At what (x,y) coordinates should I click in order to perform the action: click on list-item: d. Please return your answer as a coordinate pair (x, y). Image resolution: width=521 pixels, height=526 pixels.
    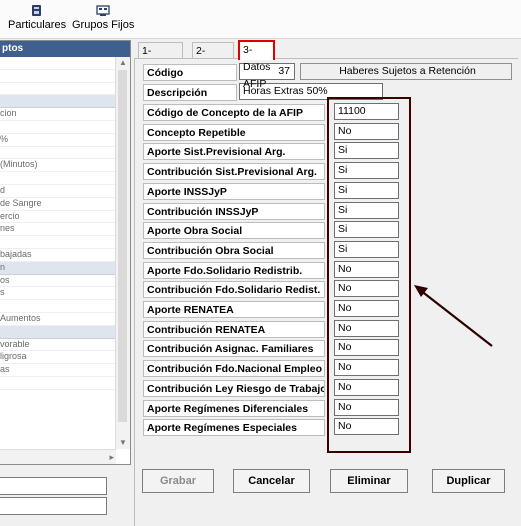
    Looking at the image, I should click on (65, 191).